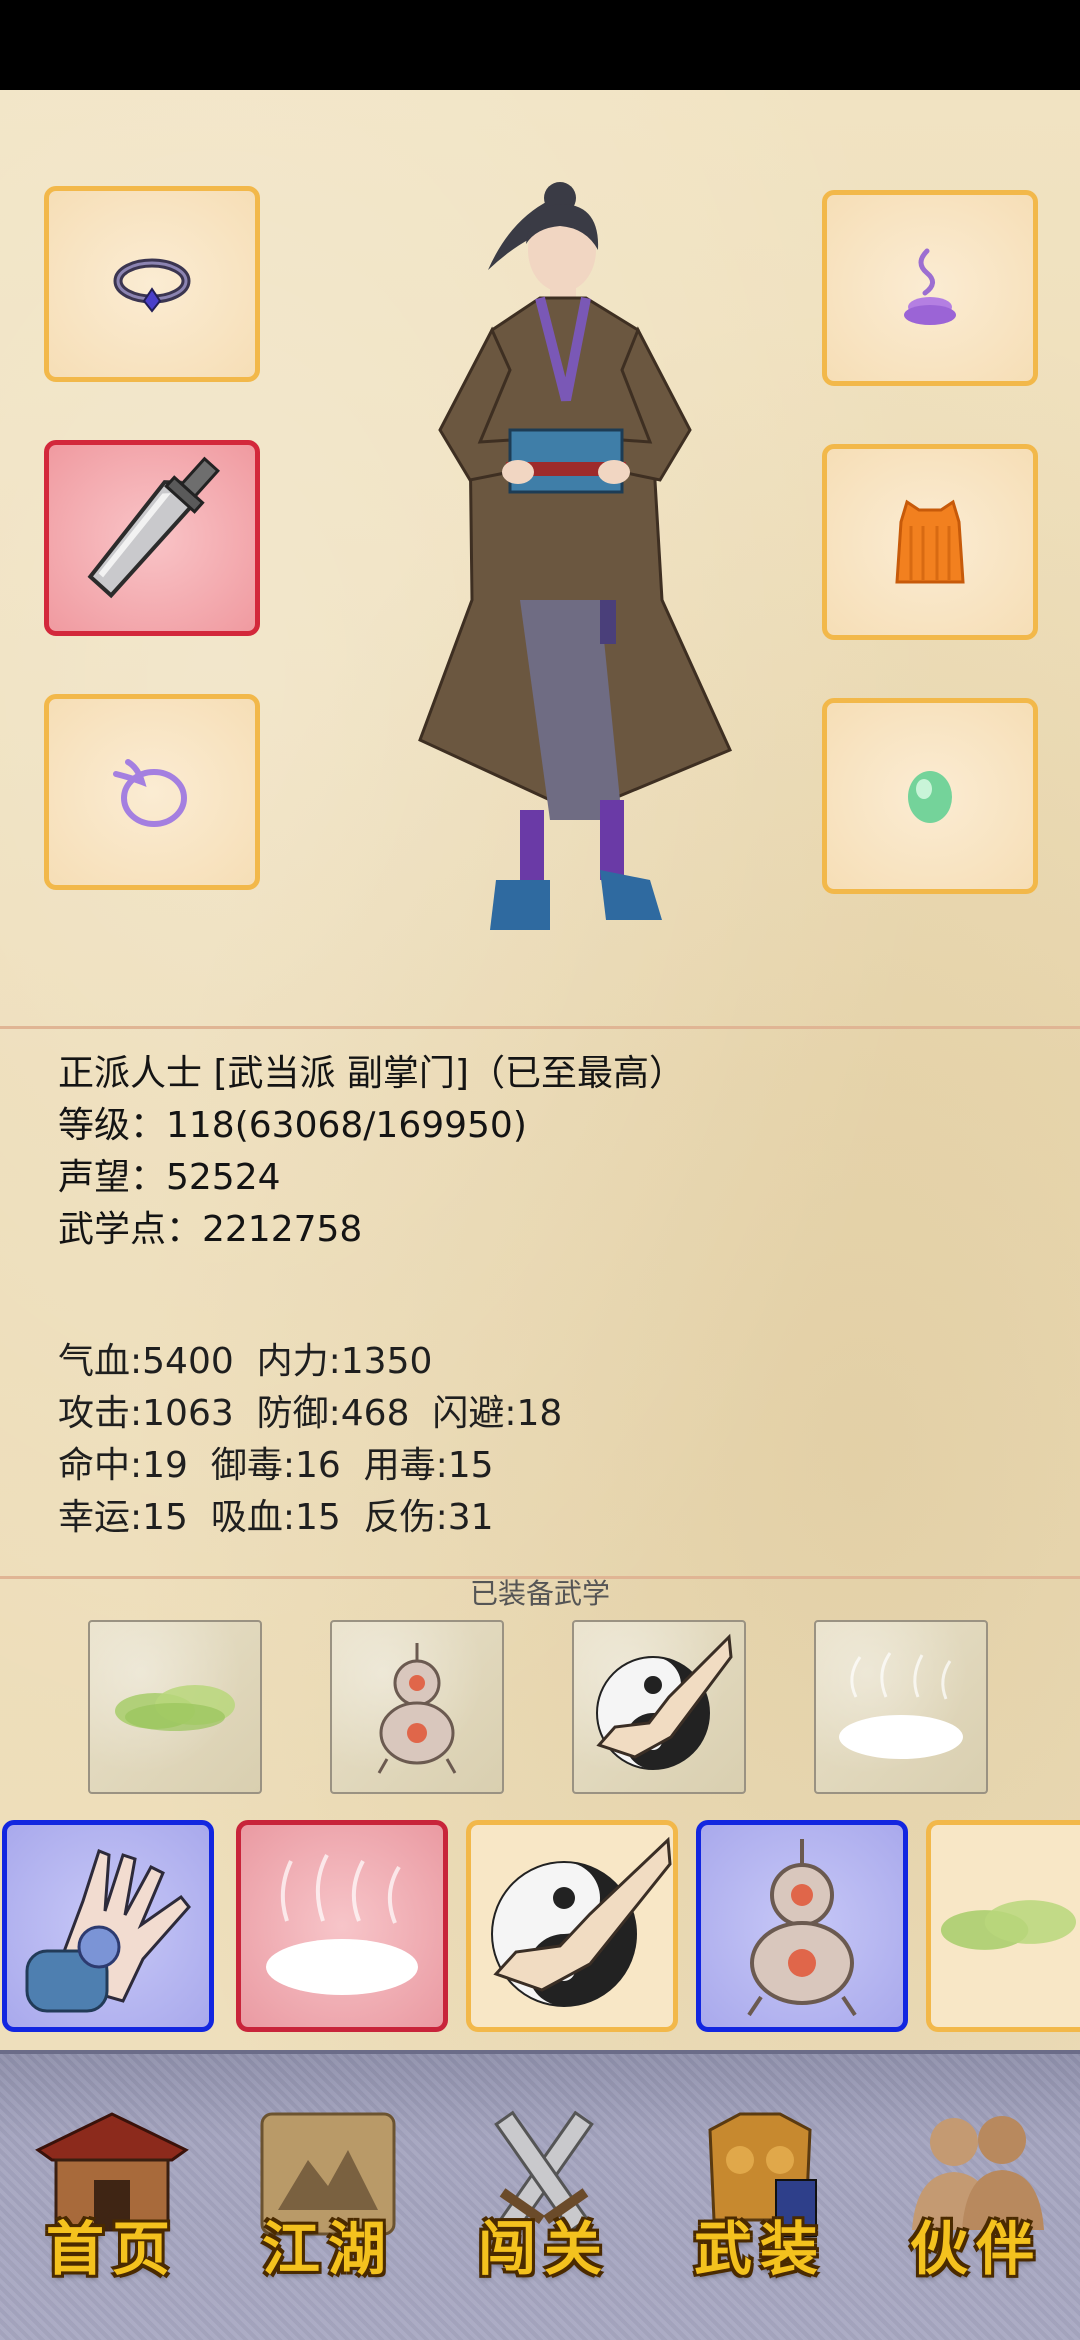 The height and width of the screenshot is (2340, 1080). What do you see at coordinates (759, 2249) in the screenshot?
I see `nav-equipment-label: 武装` at bounding box center [759, 2249].